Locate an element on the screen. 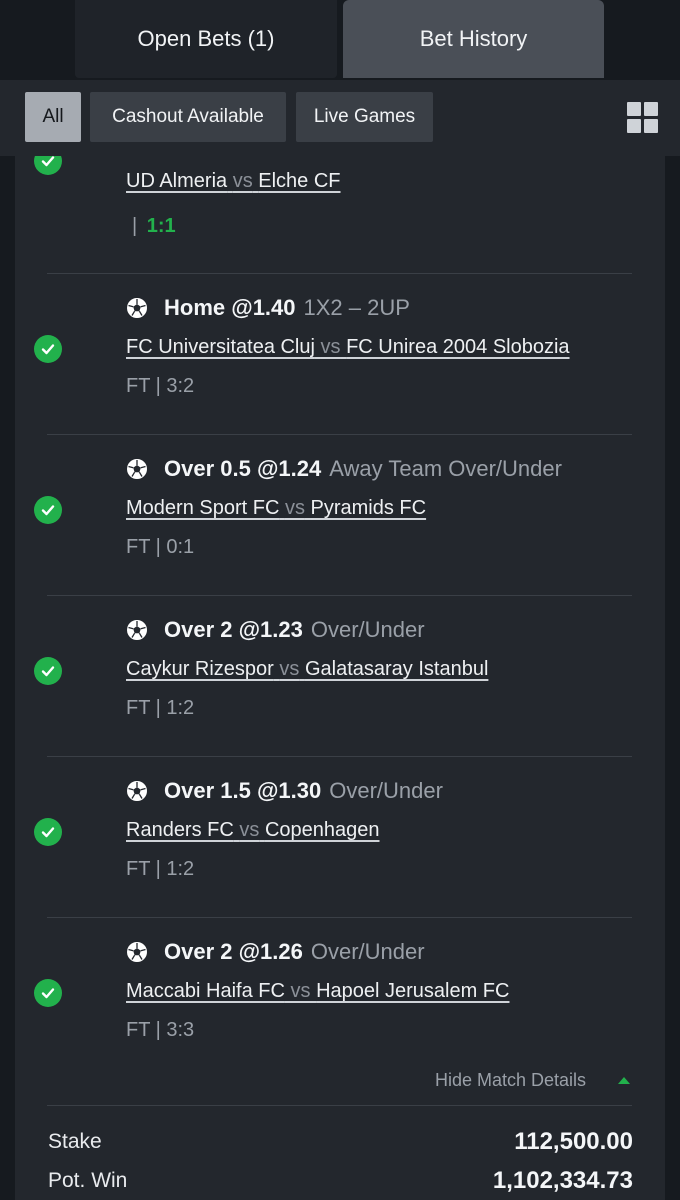  stake-label: Stake is located at coordinates (75, 1141).